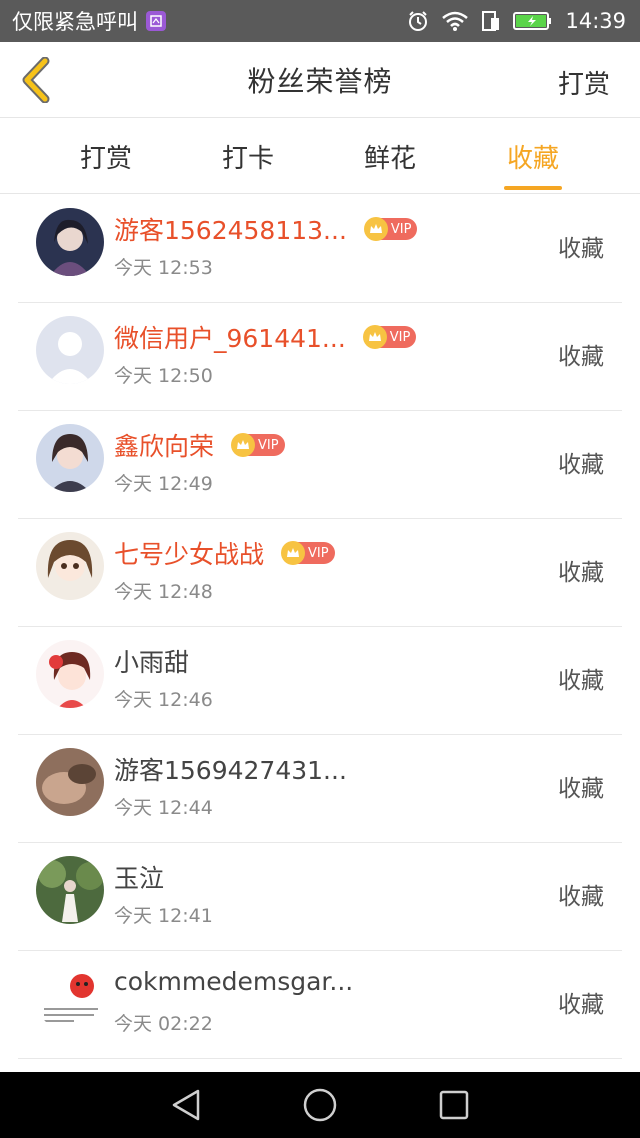 The width and height of the screenshot is (640, 1138). I want to click on reward-button: 打赏, so click(584, 82).